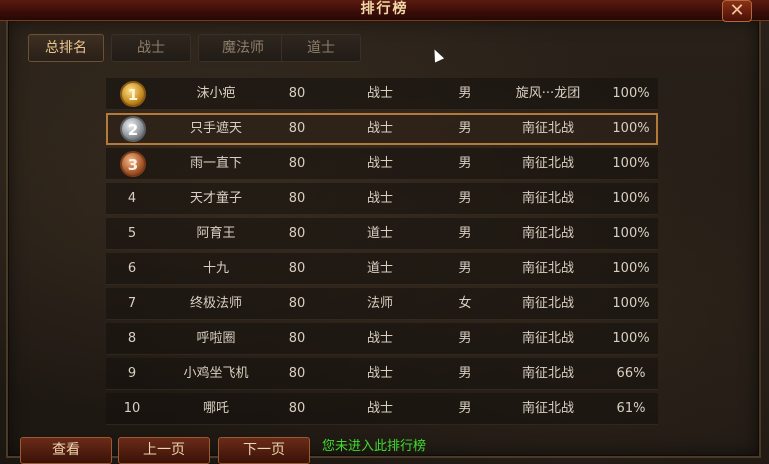 Image resolution: width=769 pixels, height=464 pixels. Describe the element at coordinates (216, 373) in the screenshot. I see `player-name: 小鸡坐飞机` at that location.